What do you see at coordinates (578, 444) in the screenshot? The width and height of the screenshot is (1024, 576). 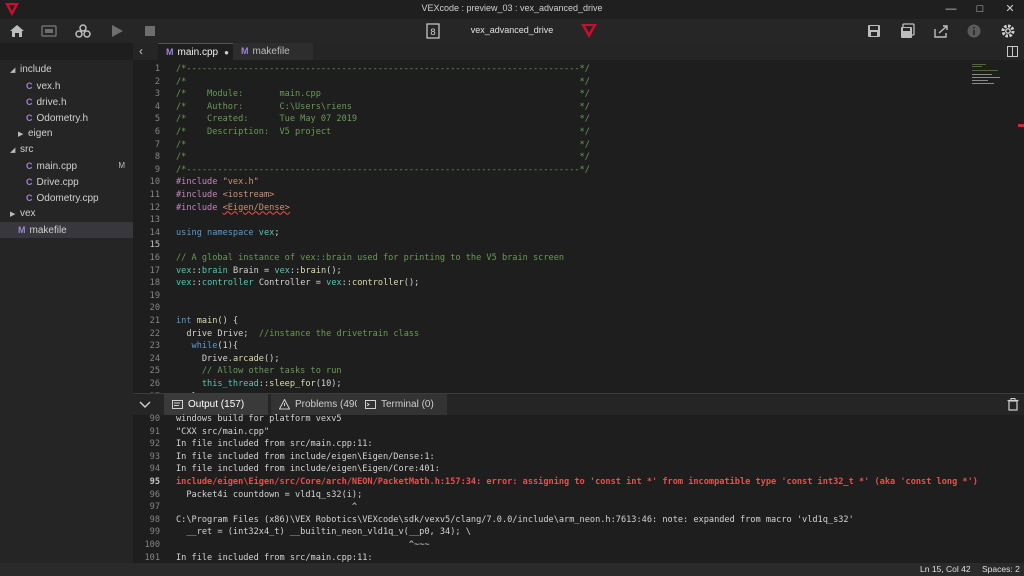 I see `output-line: 92 In file included from src/main.cpp:11:` at bounding box center [578, 444].